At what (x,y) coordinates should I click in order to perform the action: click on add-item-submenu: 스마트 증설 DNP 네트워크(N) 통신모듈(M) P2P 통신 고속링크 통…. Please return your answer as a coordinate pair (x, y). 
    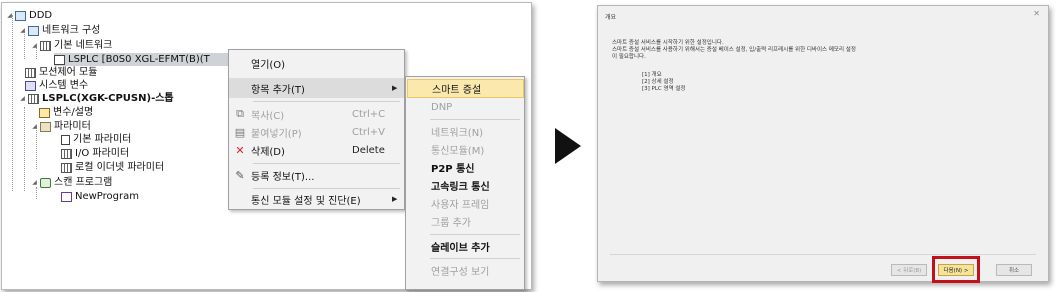
    Looking at the image, I should click on (465, 183).